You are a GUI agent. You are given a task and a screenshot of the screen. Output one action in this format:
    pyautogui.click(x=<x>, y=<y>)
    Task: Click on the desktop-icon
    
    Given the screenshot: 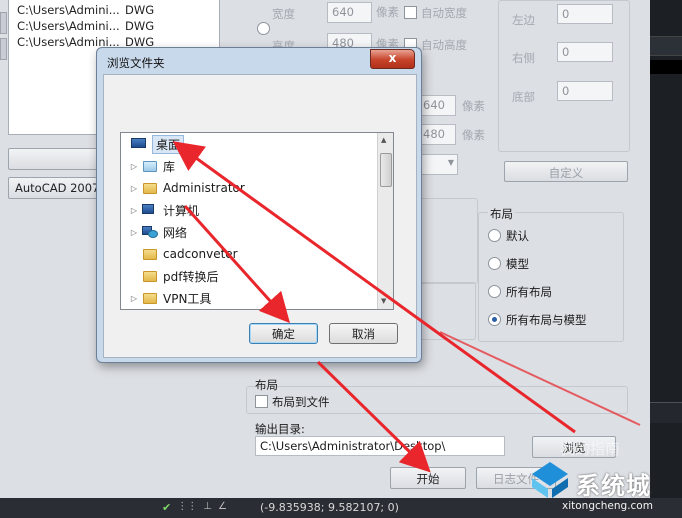 What is the action you would take?
    pyautogui.click(x=139, y=144)
    